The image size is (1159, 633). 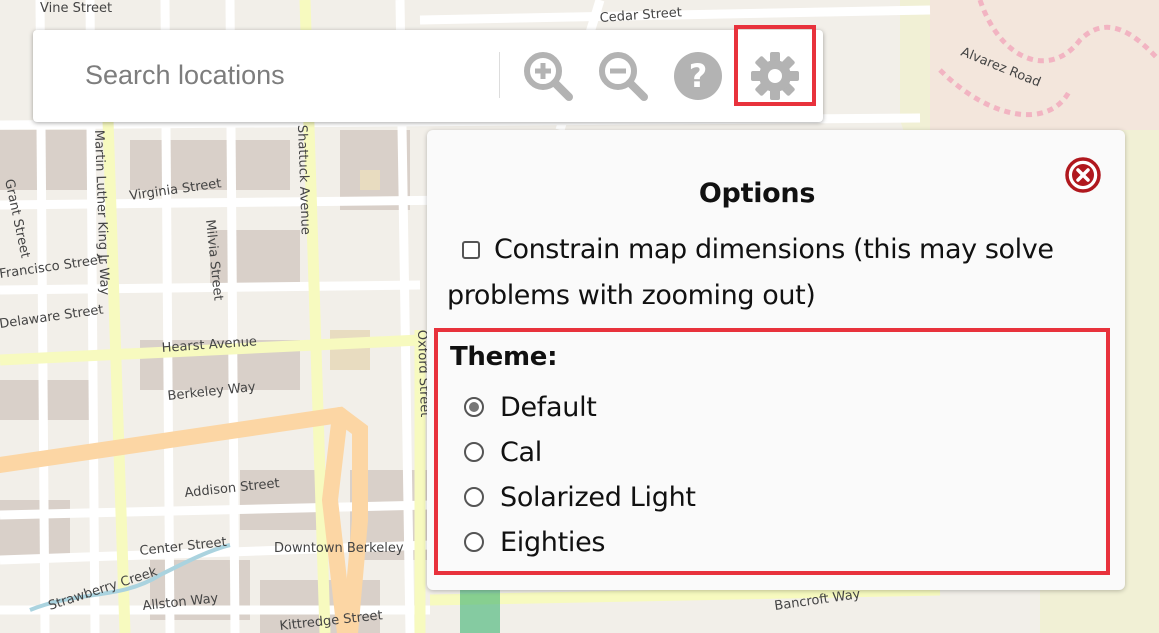 I want to click on toolbar-divider, so click(x=499, y=75).